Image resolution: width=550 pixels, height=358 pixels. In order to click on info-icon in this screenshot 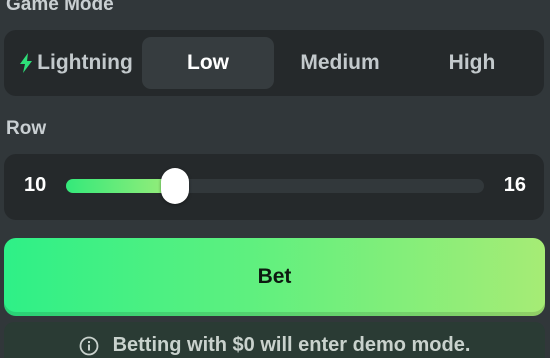, I will do `click(89, 346)`.